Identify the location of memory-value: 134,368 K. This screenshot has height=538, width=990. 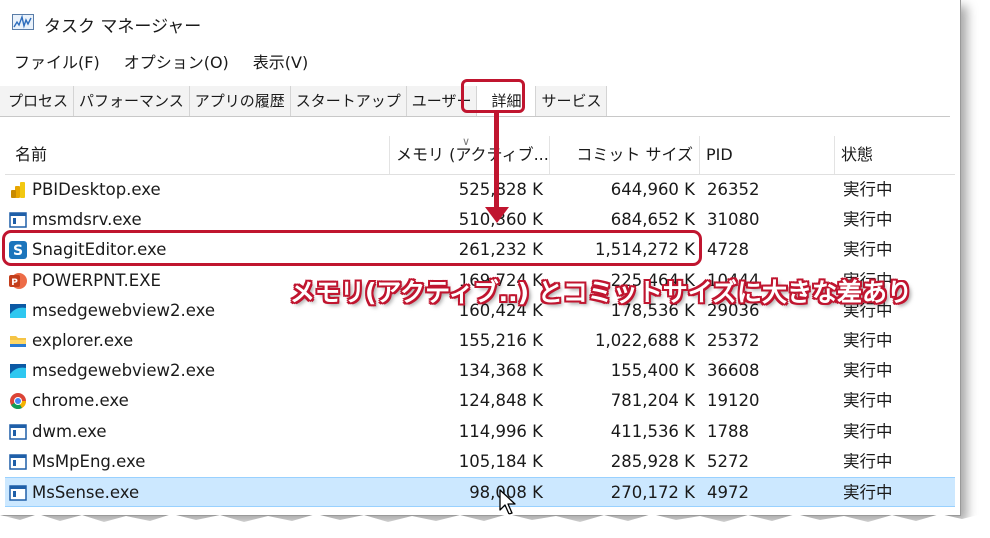
(500, 371).